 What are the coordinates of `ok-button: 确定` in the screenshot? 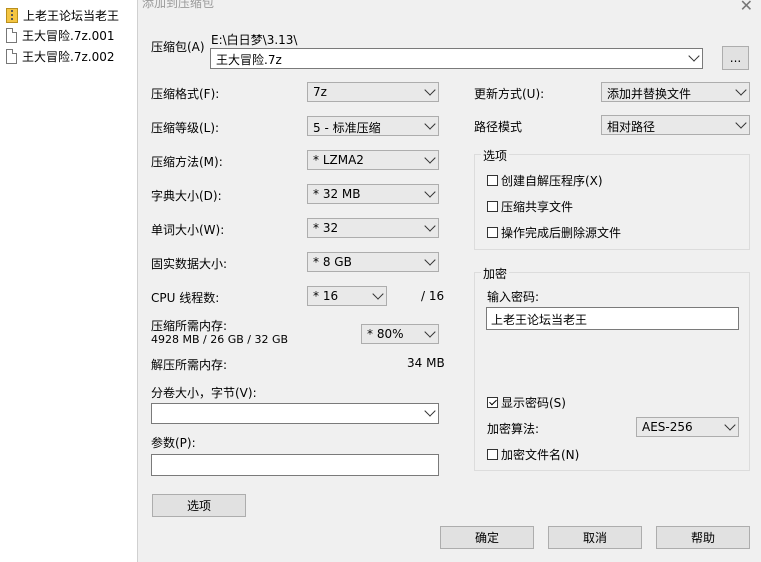 It's located at (487, 537).